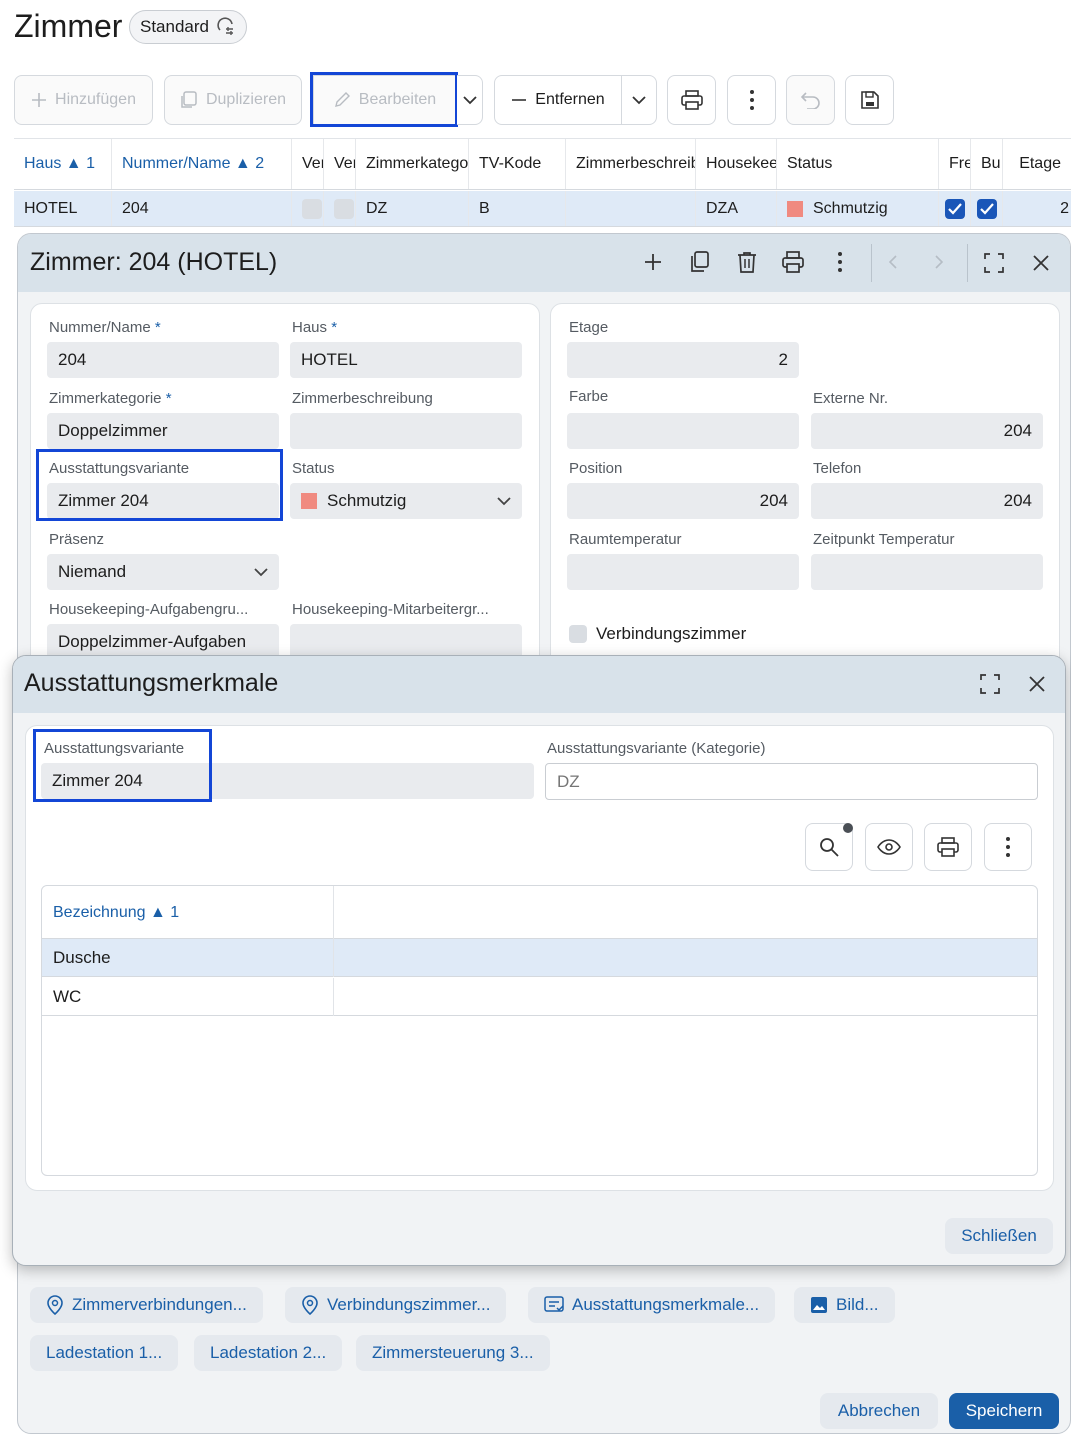 The height and width of the screenshot is (1434, 1071). Describe the element at coordinates (163, 431) in the screenshot. I see `kategorie-field: Doppelzimmer` at that location.